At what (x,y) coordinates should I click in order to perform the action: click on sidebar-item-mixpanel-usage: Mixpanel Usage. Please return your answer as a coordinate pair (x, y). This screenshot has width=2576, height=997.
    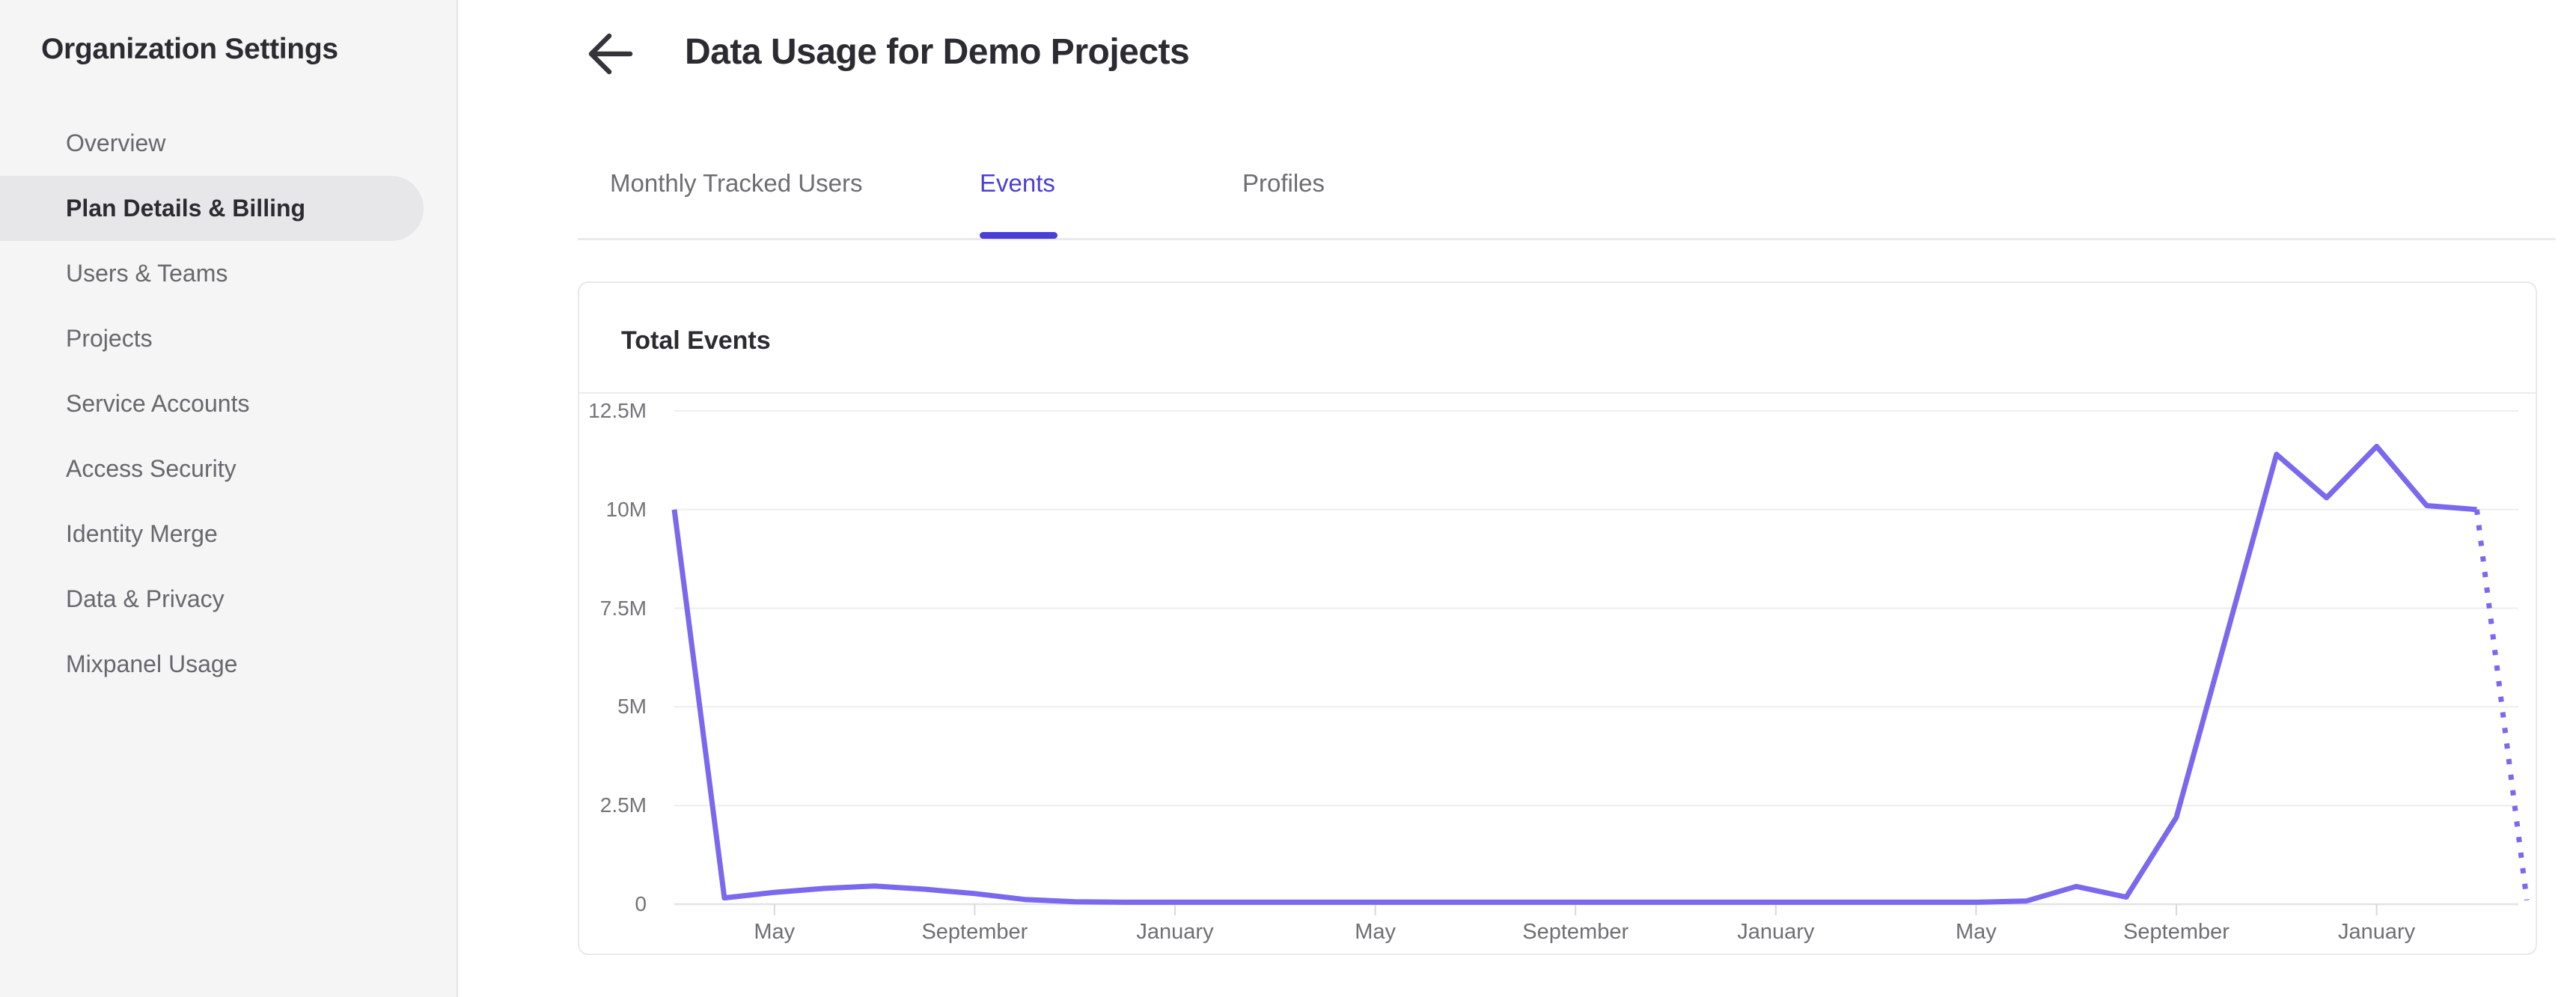
    Looking at the image, I should click on (229, 664).